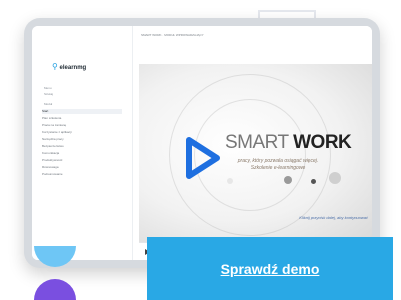 This screenshot has height=300, width=401. What do you see at coordinates (322, 142) in the screenshot?
I see `brand-bold: WORK` at bounding box center [322, 142].